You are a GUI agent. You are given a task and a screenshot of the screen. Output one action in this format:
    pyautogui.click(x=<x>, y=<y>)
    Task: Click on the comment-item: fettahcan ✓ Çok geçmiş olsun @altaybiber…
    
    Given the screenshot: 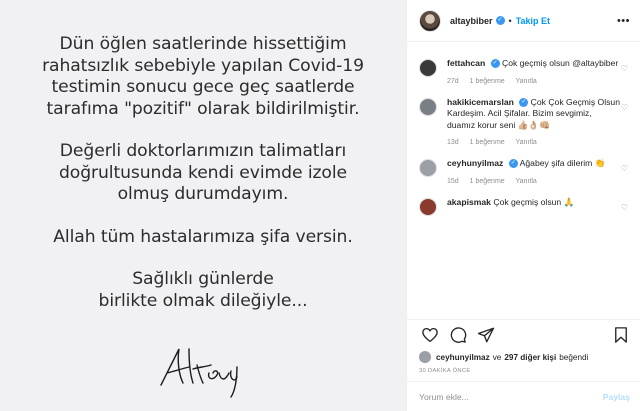 What is the action you would take?
    pyautogui.click(x=523, y=71)
    